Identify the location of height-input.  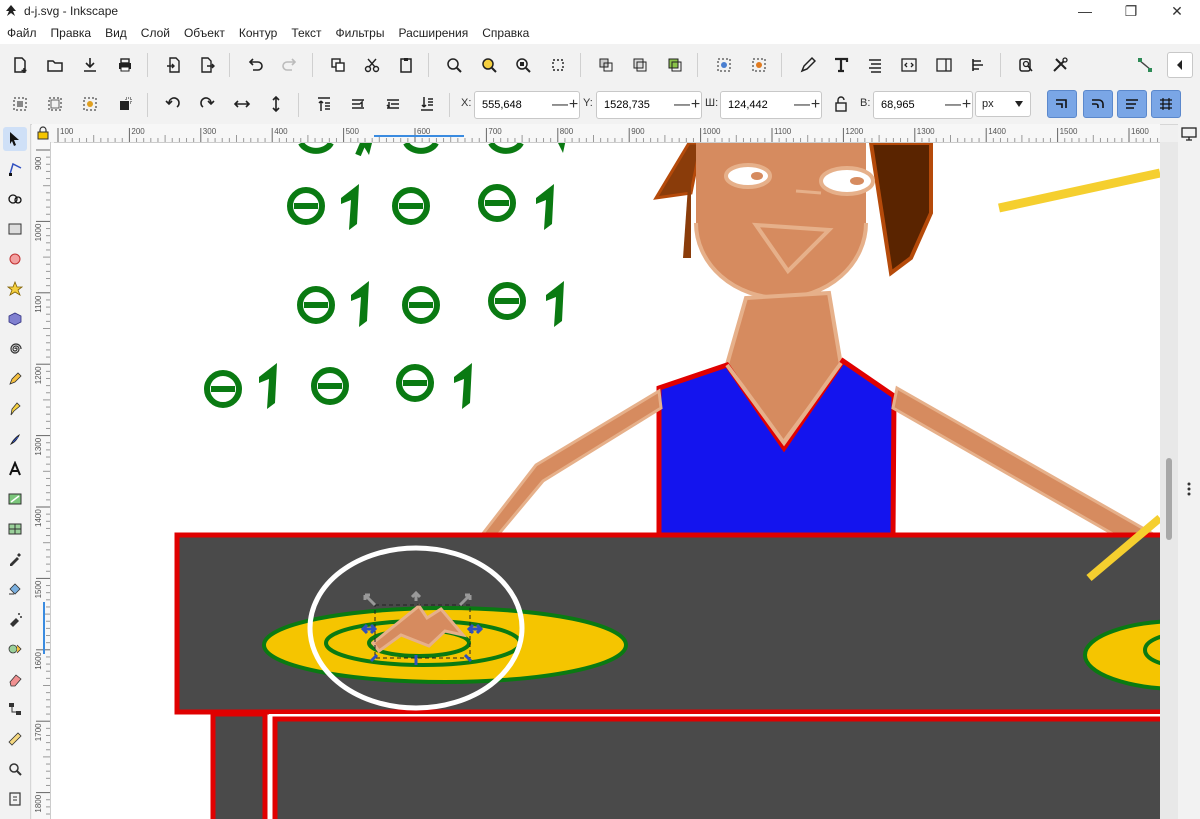
(912, 105).